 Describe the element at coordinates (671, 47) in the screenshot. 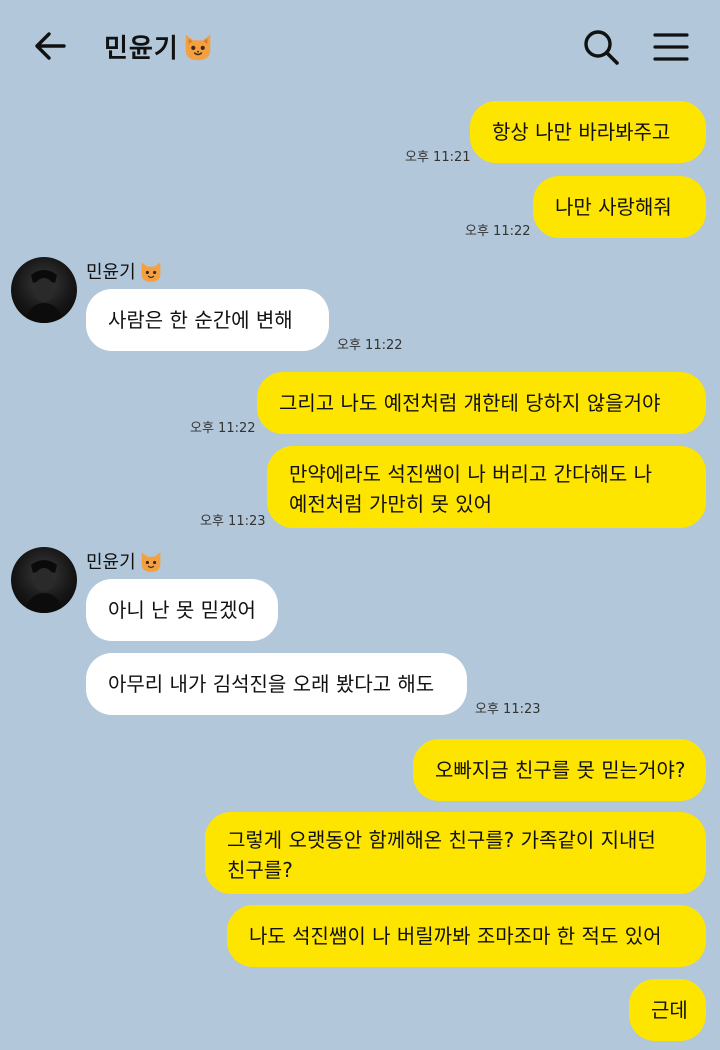

I see `menu-icon` at that location.